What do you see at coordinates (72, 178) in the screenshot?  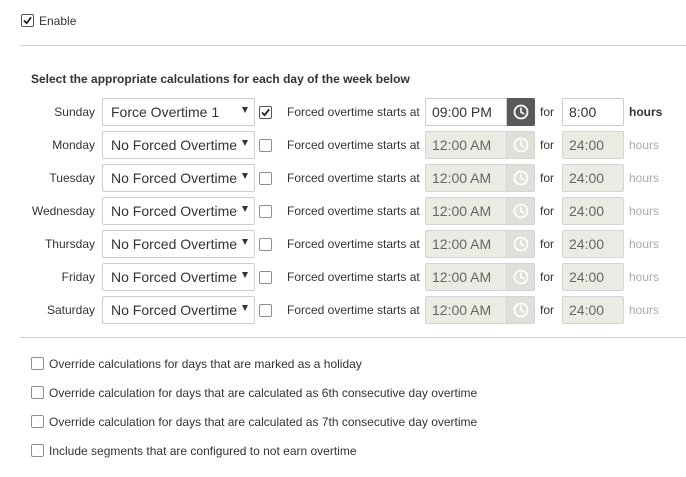 I see `day-label: Tuesday` at bounding box center [72, 178].